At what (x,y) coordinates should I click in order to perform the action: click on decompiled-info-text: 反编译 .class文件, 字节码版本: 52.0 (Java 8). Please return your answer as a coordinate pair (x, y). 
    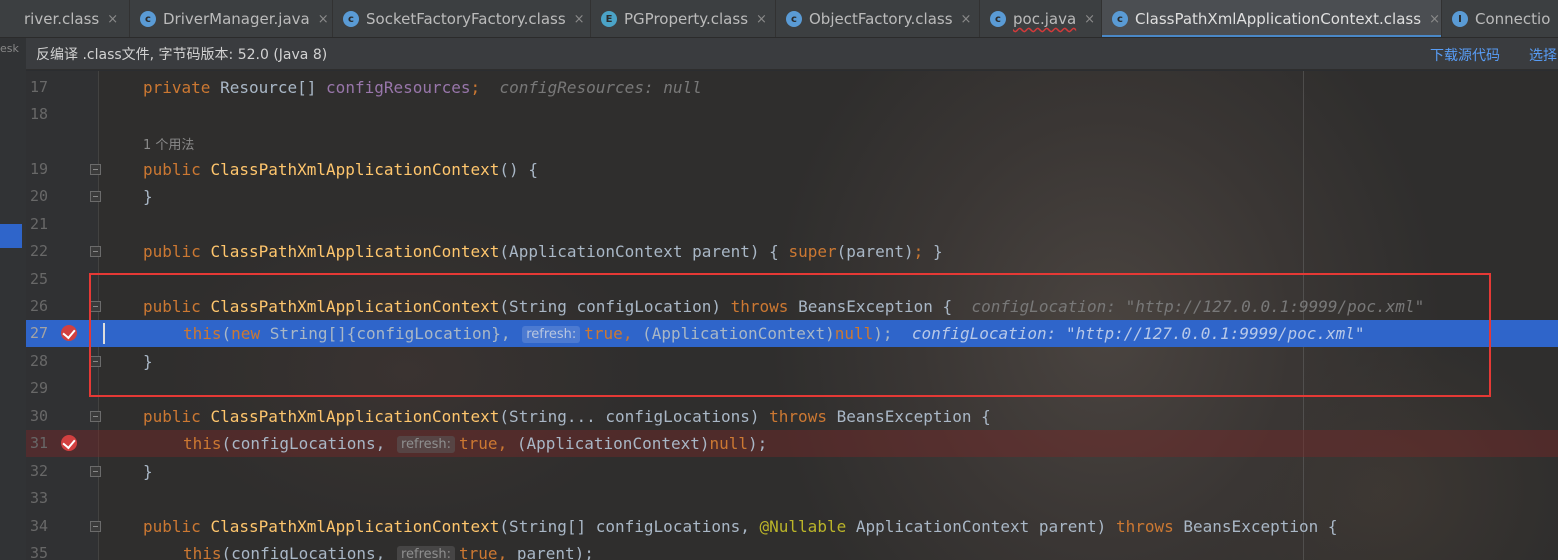
    Looking at the image, I should click on (182, 54).